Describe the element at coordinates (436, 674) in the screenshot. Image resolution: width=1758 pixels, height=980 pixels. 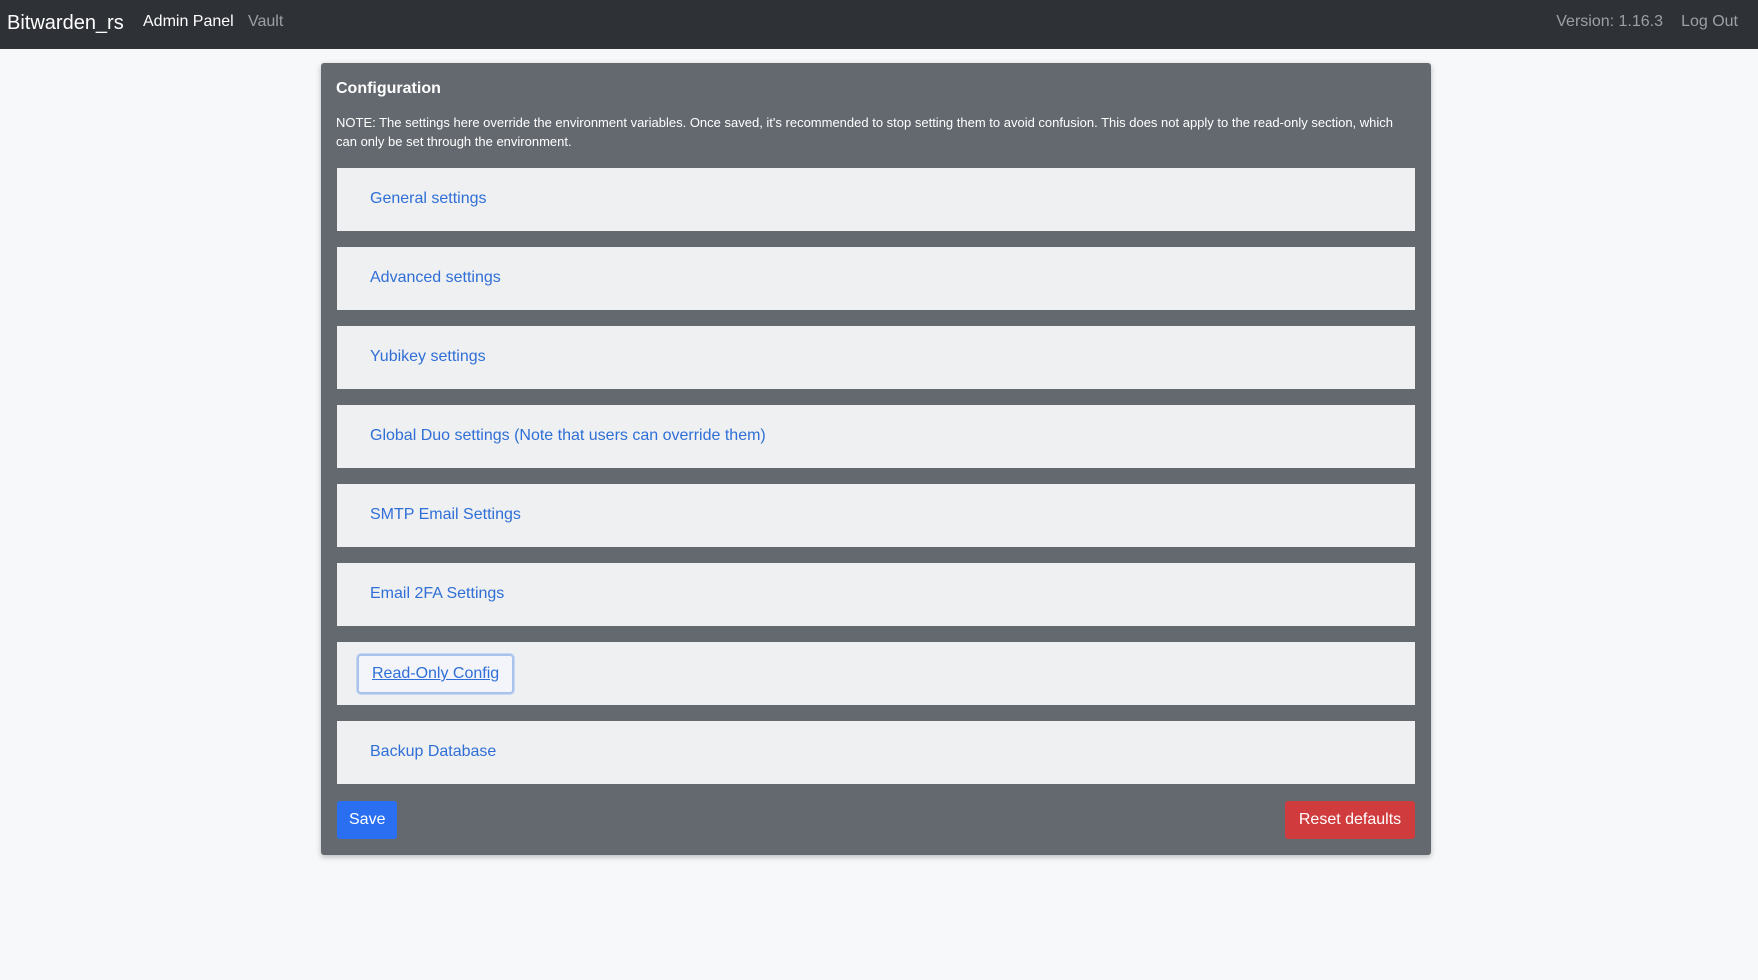
I see `section-read-only-link: Read-Only Config` at that location.